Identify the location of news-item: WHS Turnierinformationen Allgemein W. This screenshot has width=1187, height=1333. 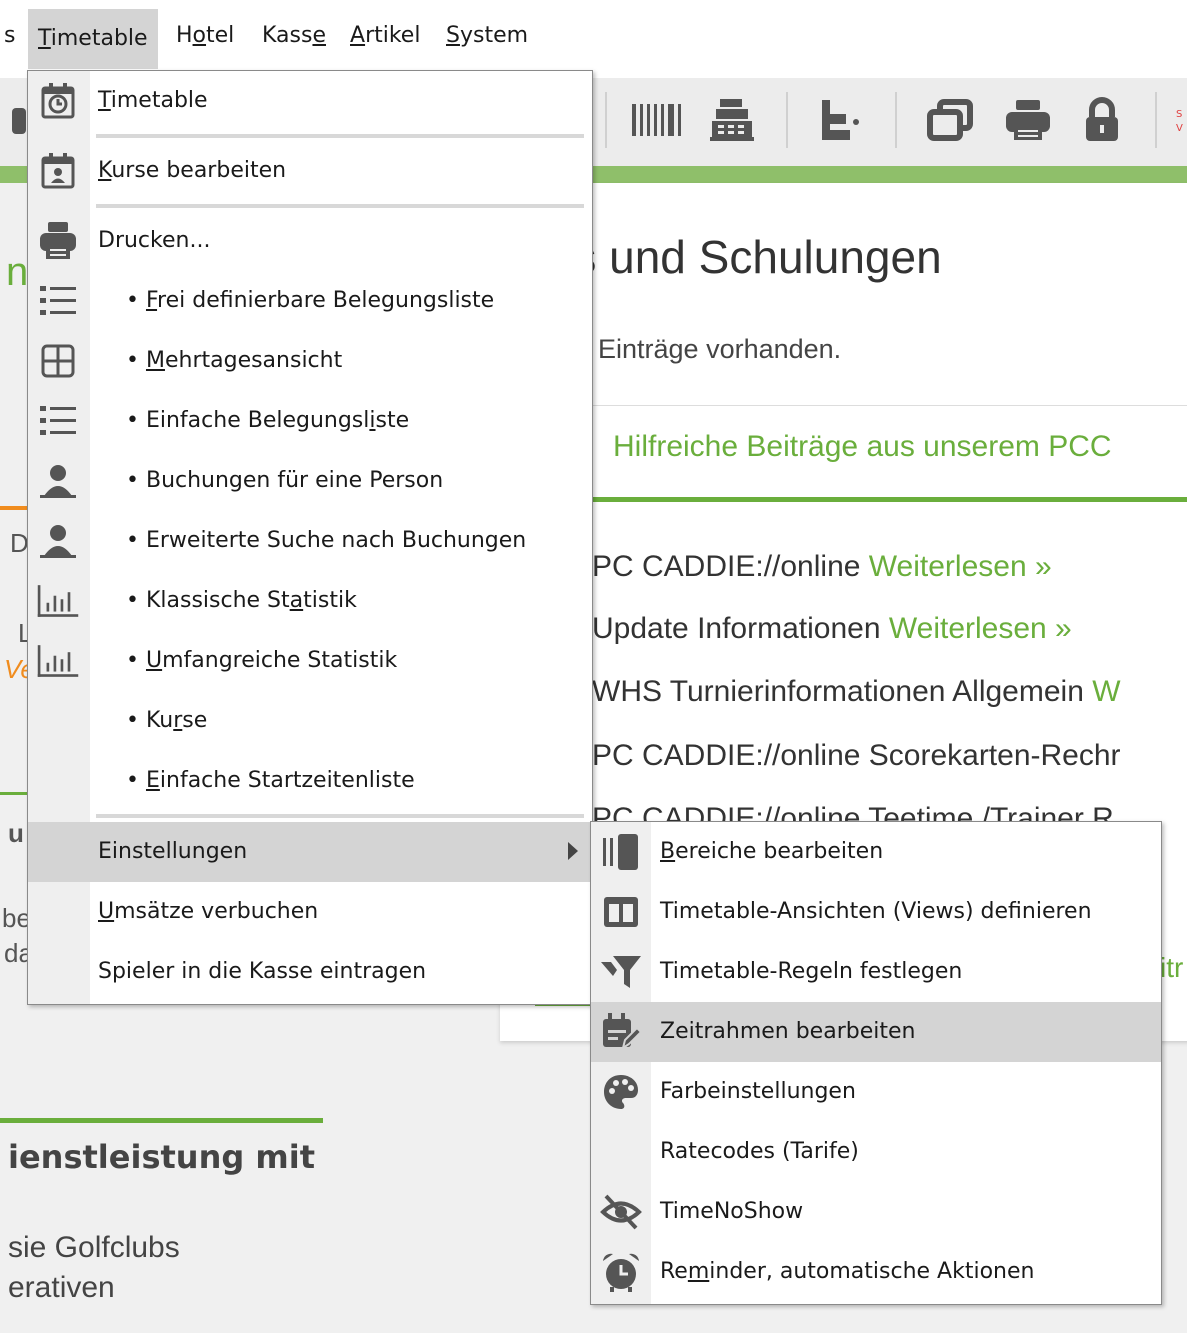
(856, 692).